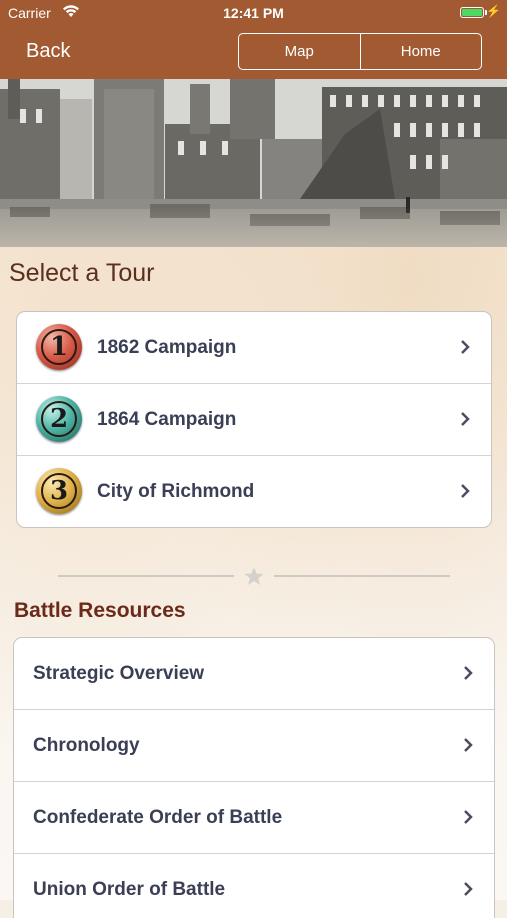 This screenshot has width=507, height=918. What do you see at coordinates (158, 817) in the screenshot?
I see `resource-label: Confederate Order of Battle` at bounding box center [158, 817].